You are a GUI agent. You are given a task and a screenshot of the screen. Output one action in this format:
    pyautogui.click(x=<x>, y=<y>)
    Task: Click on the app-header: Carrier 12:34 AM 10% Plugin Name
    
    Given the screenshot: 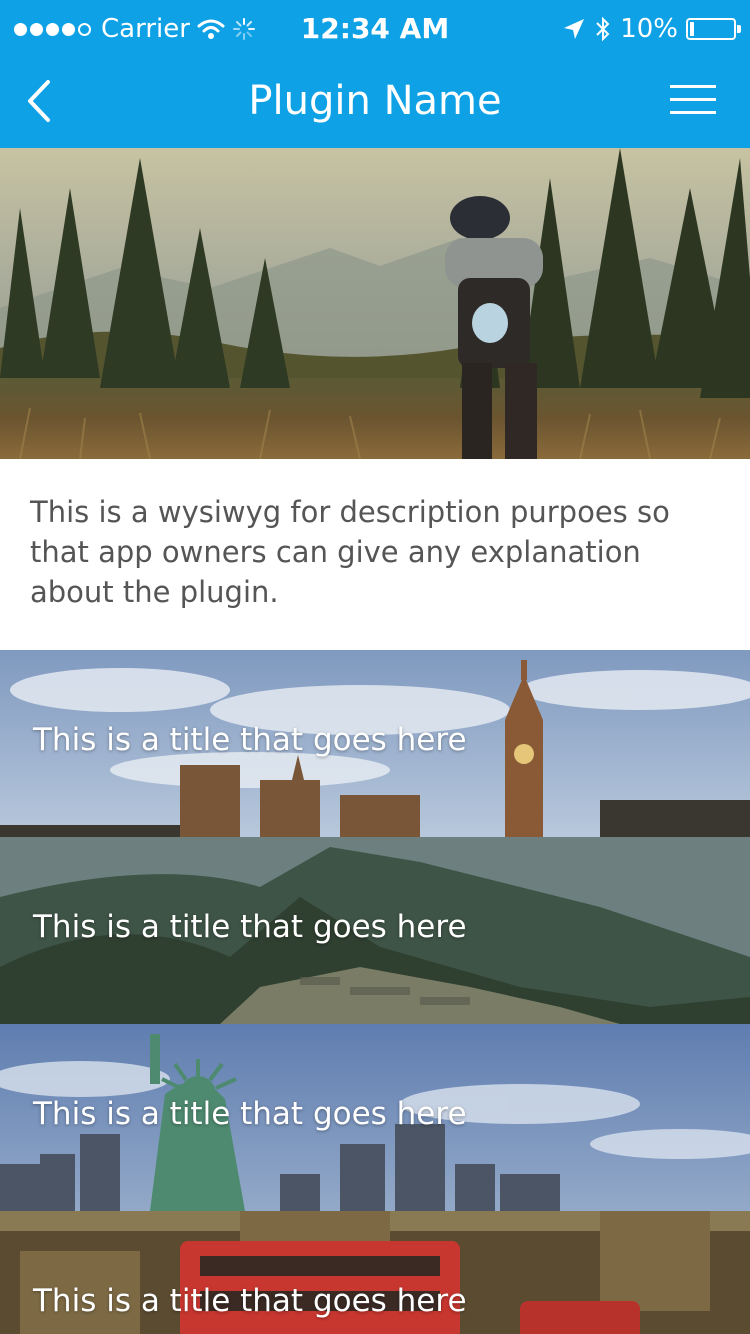 What is the action you would take?
    pyautogui.click(x=375, y=74)
    